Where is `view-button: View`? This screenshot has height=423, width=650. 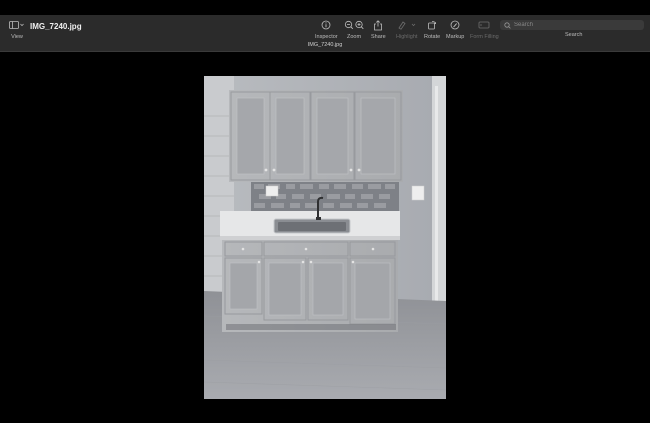 view-button: View is located at coordinates (17, 29).